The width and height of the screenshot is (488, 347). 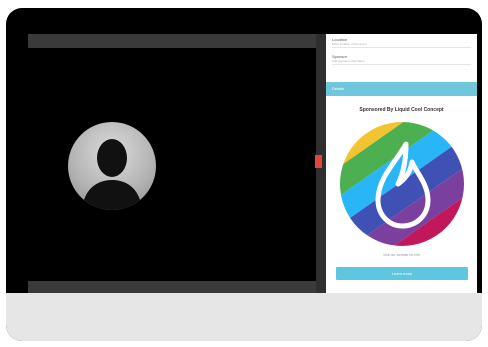 What do you see at coordinates (318, 161) in the screenshot?
I see `panel-toggle-handle` at bounding box center [318, 161].